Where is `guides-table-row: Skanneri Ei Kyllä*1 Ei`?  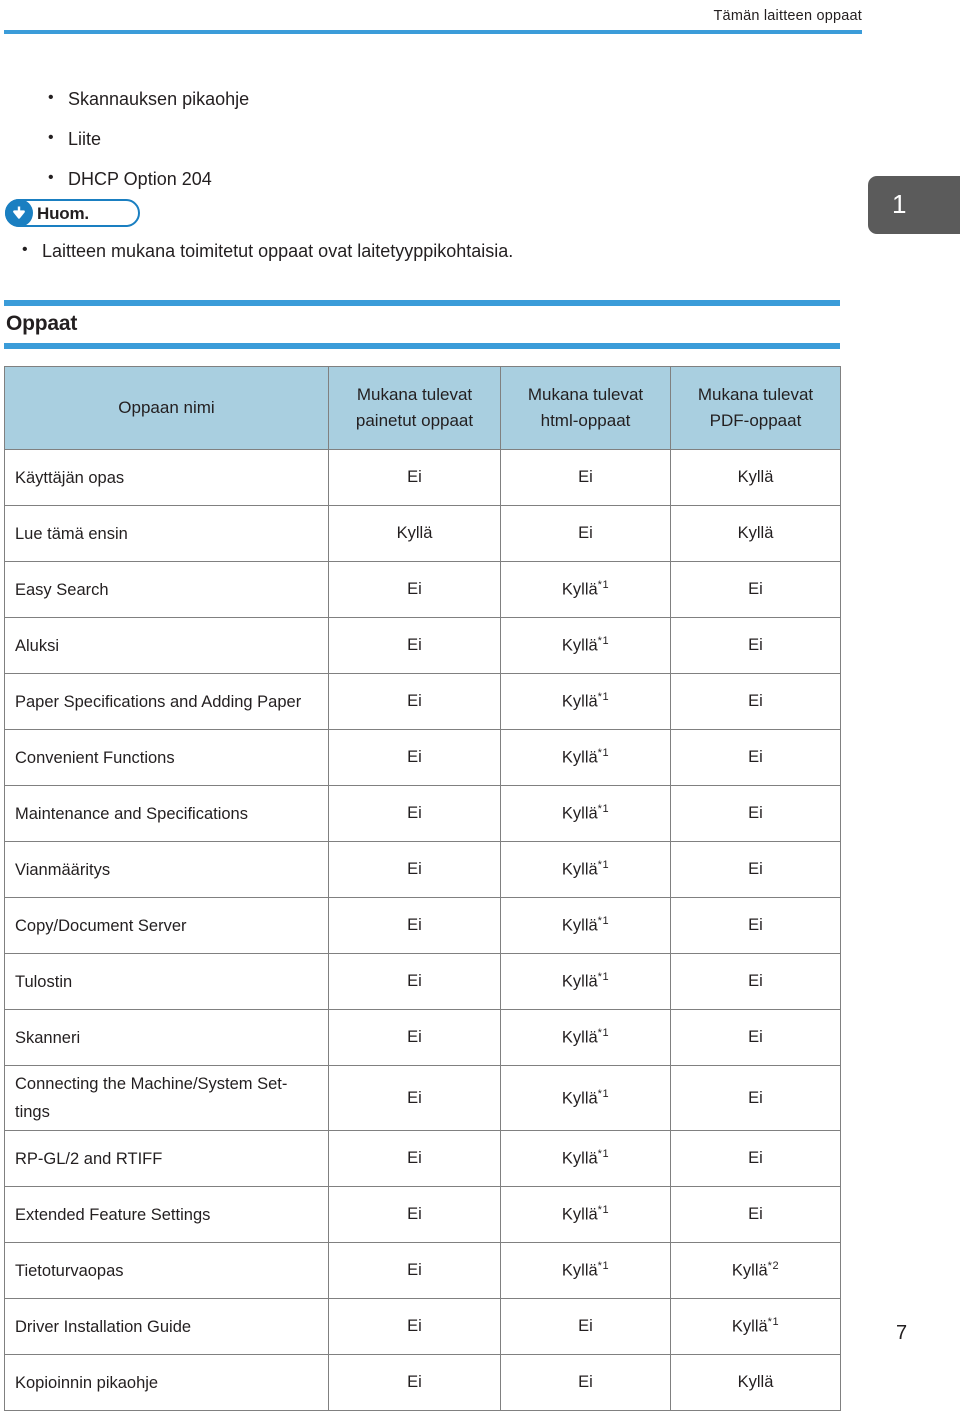
guides-table-row: Skanneri Ei Kyllä*1 Ei is located at coordinates (422, 1037).